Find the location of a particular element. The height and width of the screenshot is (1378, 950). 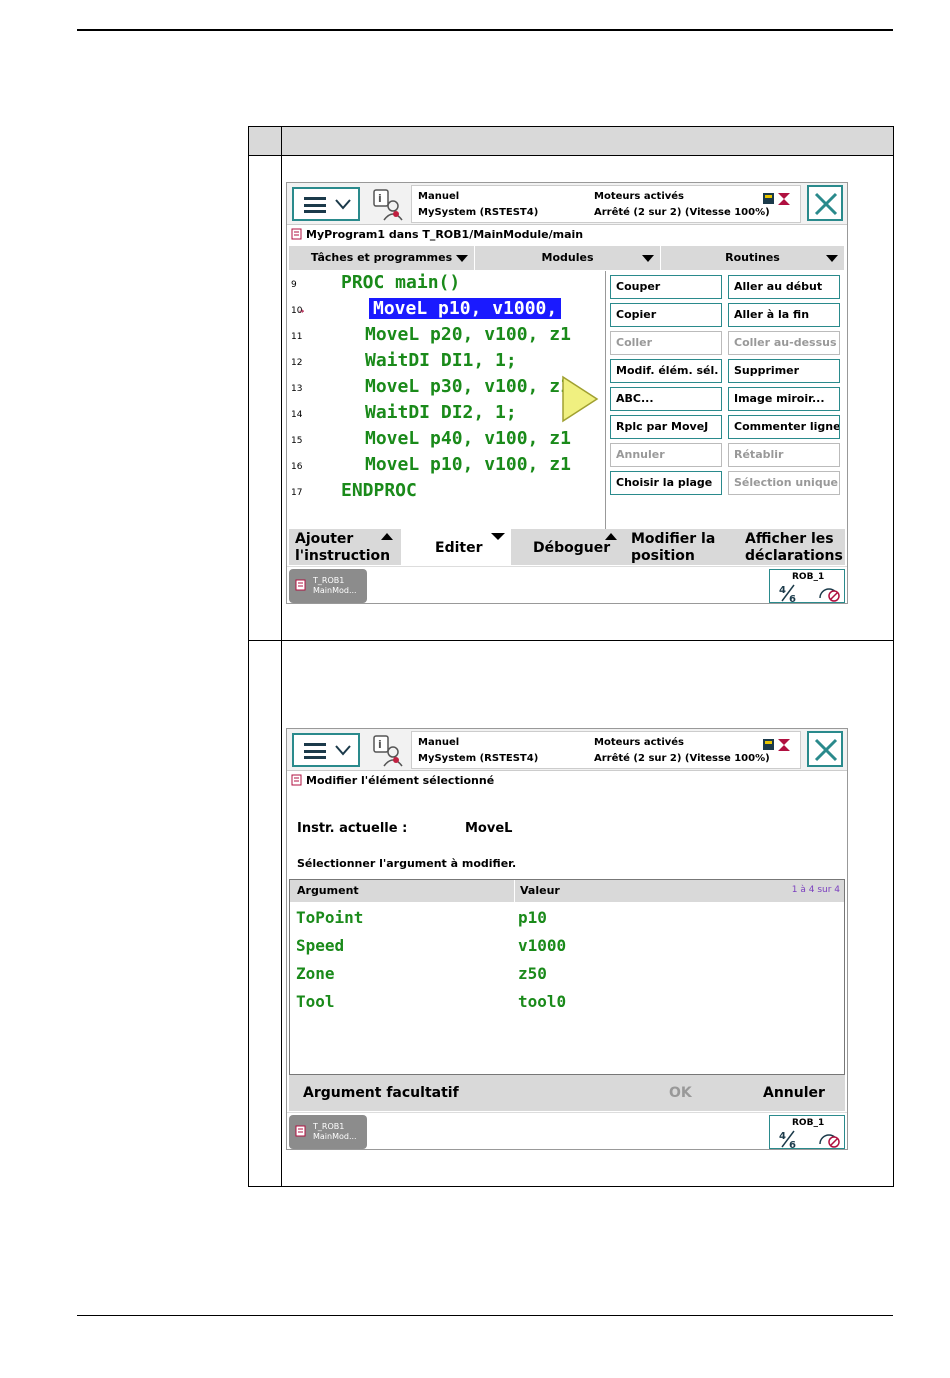

tab-label: Routines is located at coordinates (752, 257).